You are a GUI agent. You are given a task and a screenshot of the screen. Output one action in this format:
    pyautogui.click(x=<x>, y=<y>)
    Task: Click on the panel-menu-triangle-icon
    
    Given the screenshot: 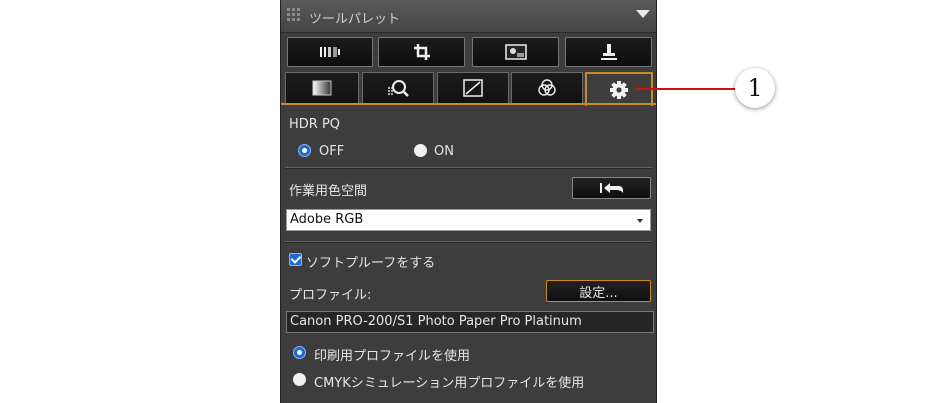 What is the action you would take?
    pyautogui.click(x=643, y=14)
    